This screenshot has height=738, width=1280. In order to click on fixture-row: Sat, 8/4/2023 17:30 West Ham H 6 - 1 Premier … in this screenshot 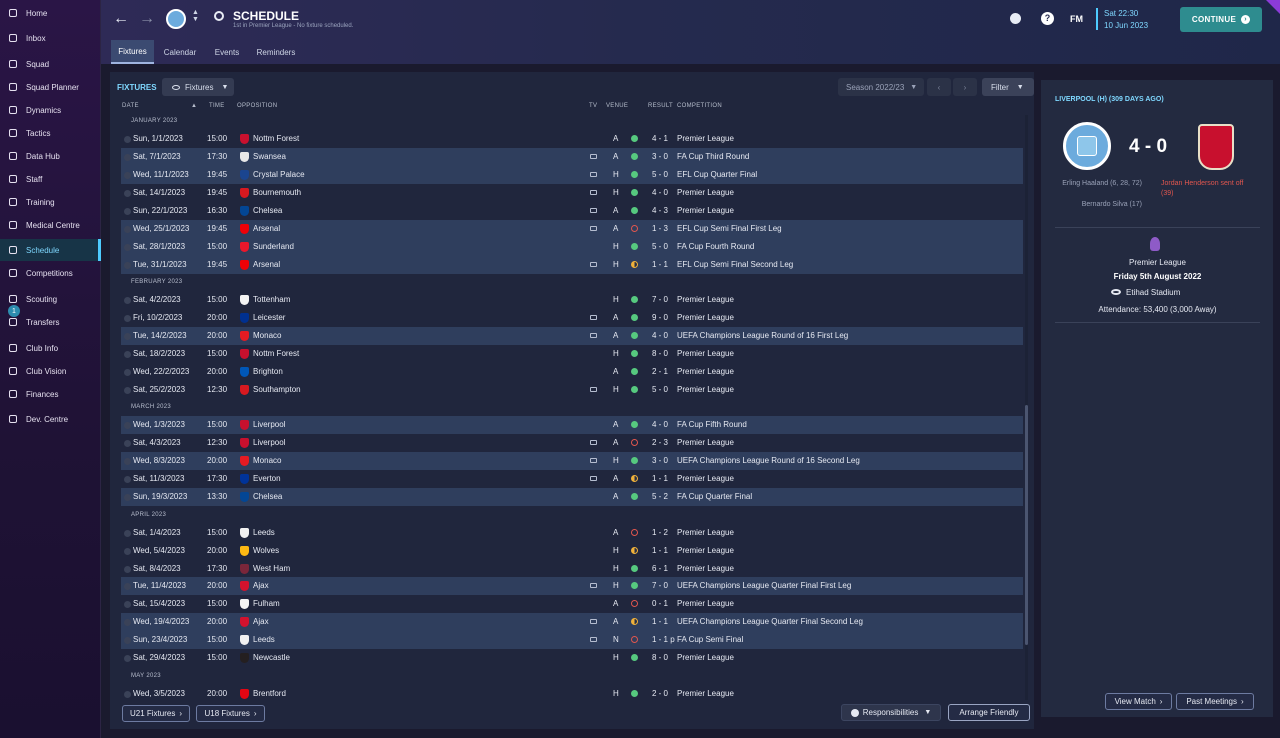, I will do `click(572, 569)`.